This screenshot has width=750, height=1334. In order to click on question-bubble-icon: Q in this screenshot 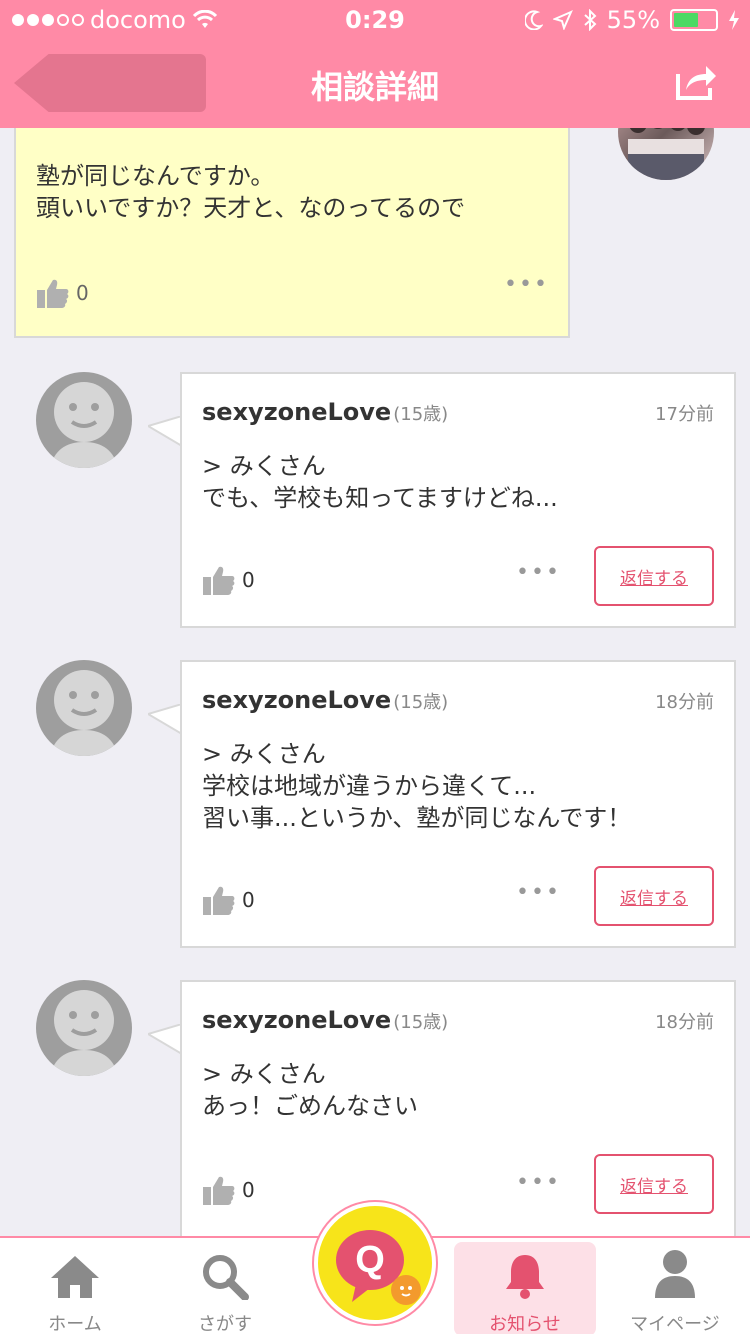, I will do `click(378, 1267)`.